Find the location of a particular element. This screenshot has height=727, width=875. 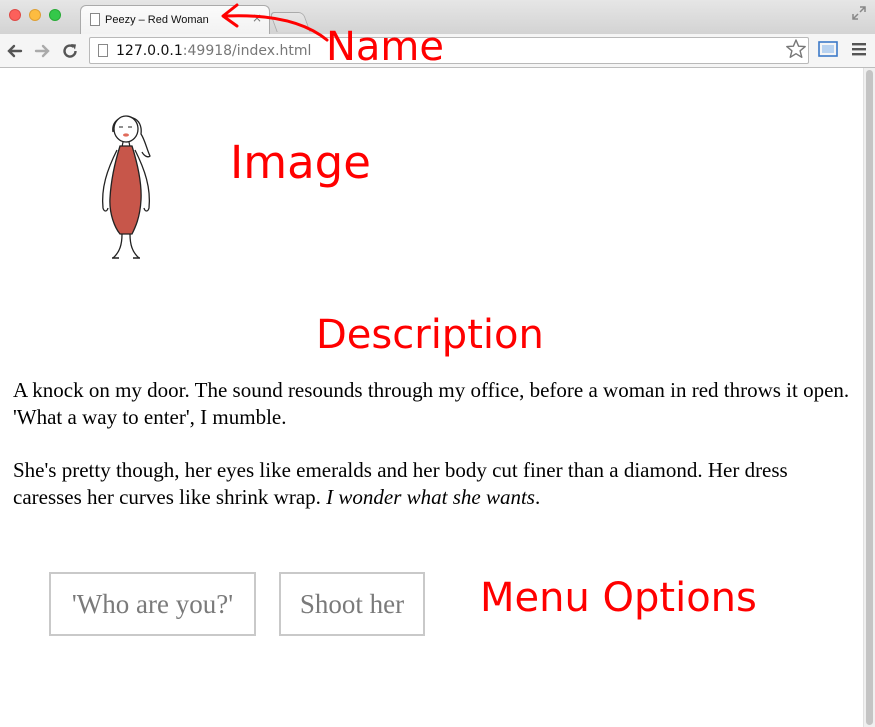

annotation-image: Image is located at coordinates (300, 162).